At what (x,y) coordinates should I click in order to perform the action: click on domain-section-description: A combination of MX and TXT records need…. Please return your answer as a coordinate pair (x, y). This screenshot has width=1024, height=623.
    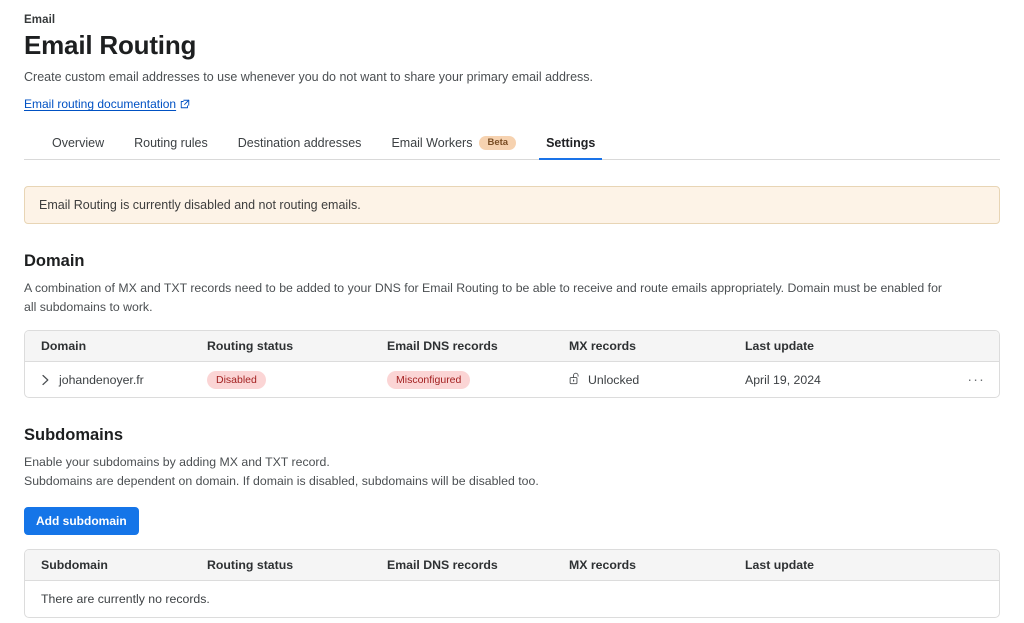
    Looking at the image, I should click on (483, 297).